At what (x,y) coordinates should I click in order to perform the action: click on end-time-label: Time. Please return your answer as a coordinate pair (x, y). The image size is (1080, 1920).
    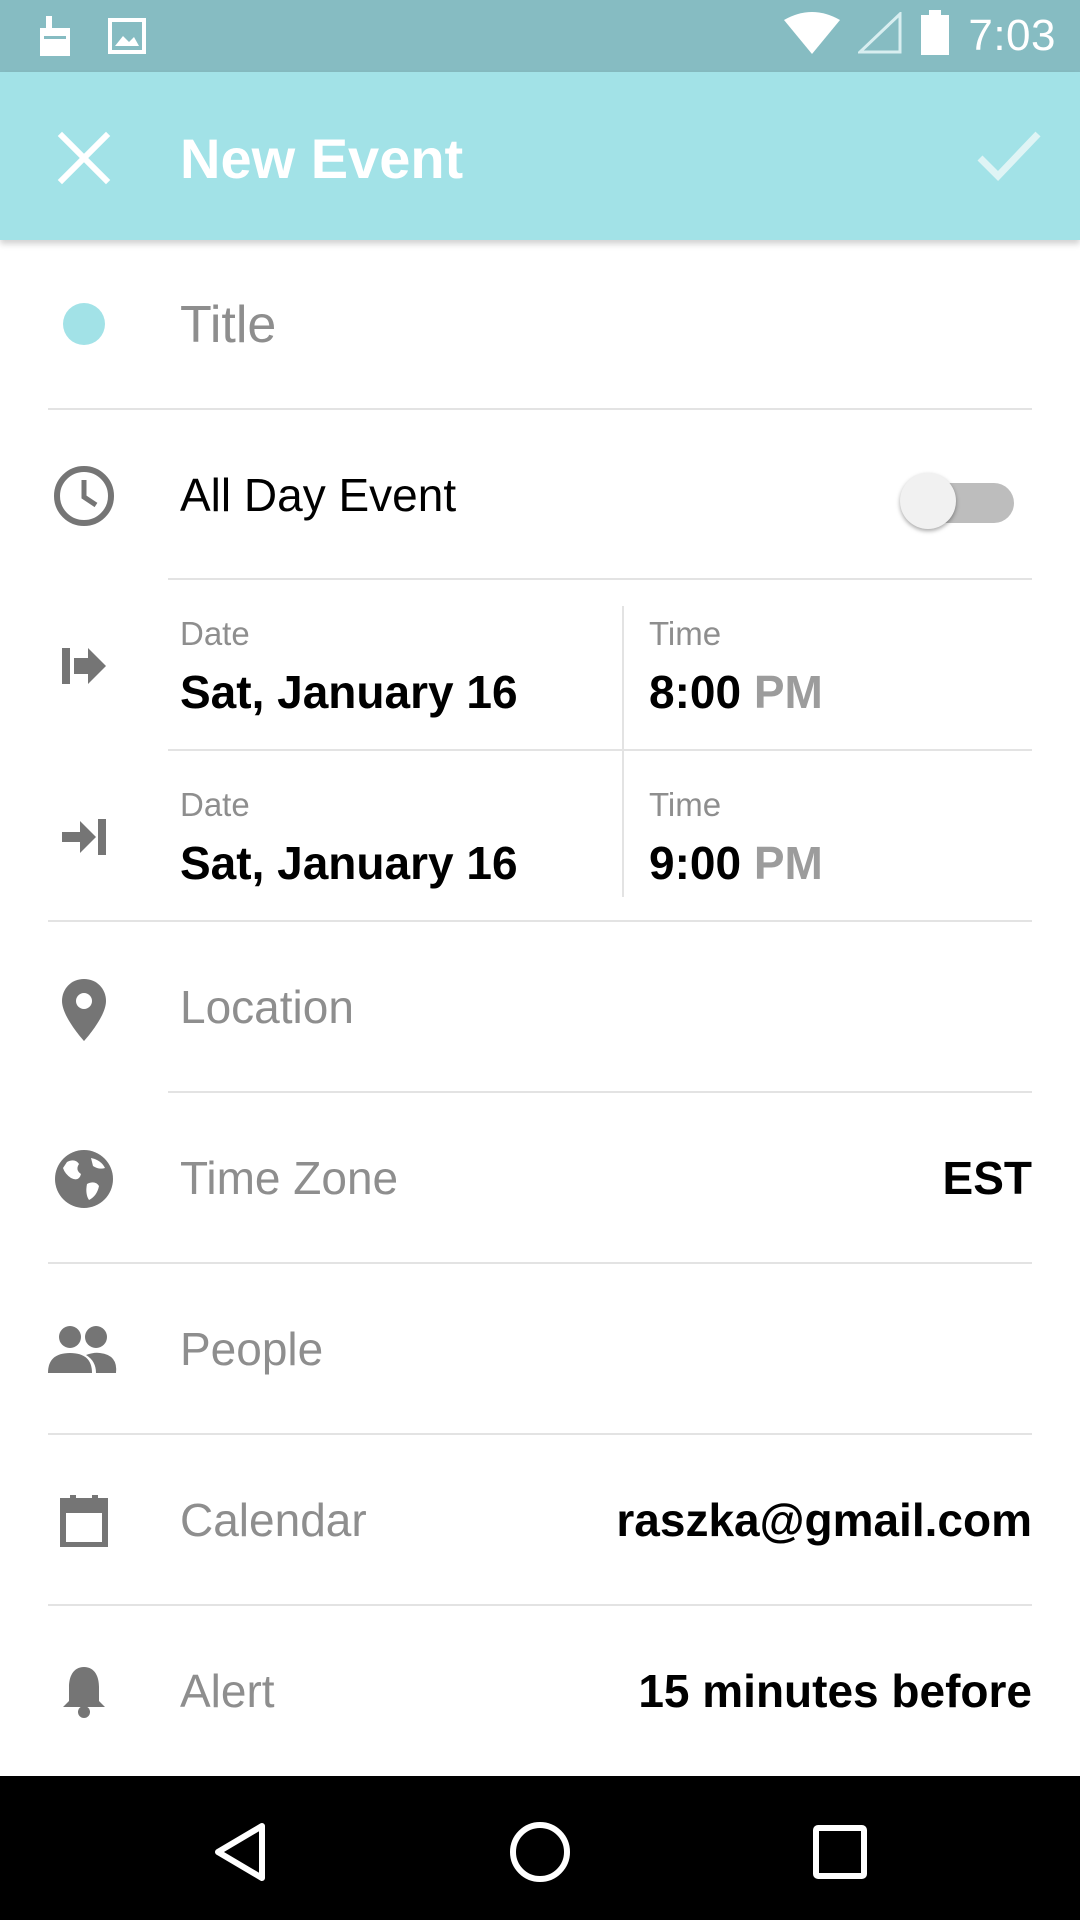
    Looking at the image, I should click on (685, 804).